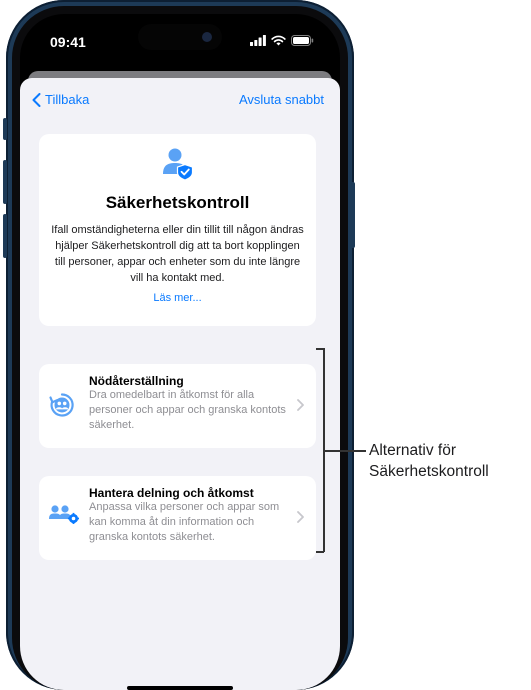  What do you see at coordinates (5, 182) in the screenshot?
I see `volume-up-button` at bounding box center [5, 182].